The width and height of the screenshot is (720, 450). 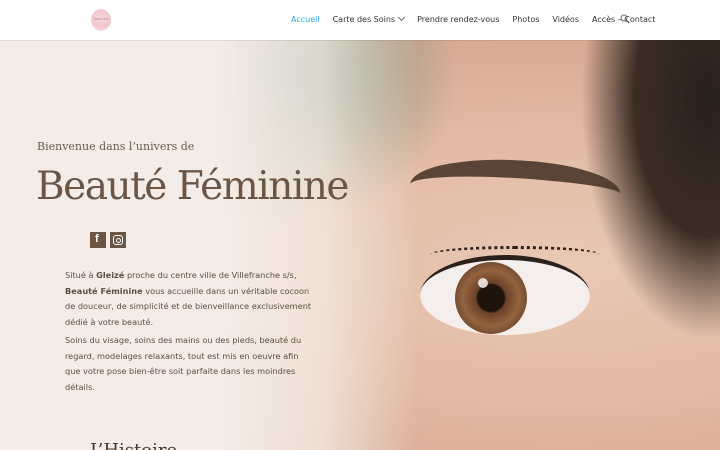 What do you see at coordinates (491, 298) in the screenshot?
I see `hero-photo-iris` at bounding box center [491, 298].